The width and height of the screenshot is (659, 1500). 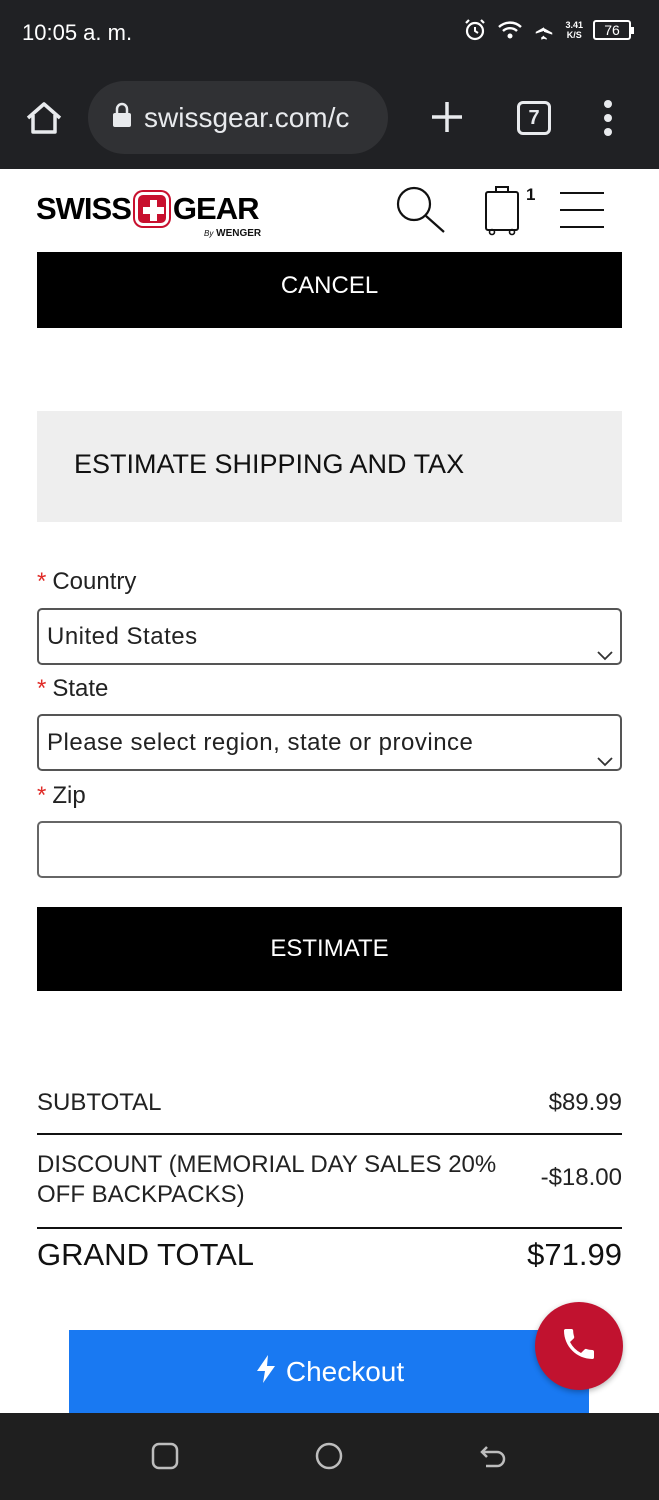 What do you see at coordinates (165, 1458) in the screenshot?
I see `recents-icon` at bounding box center [165, 1458].